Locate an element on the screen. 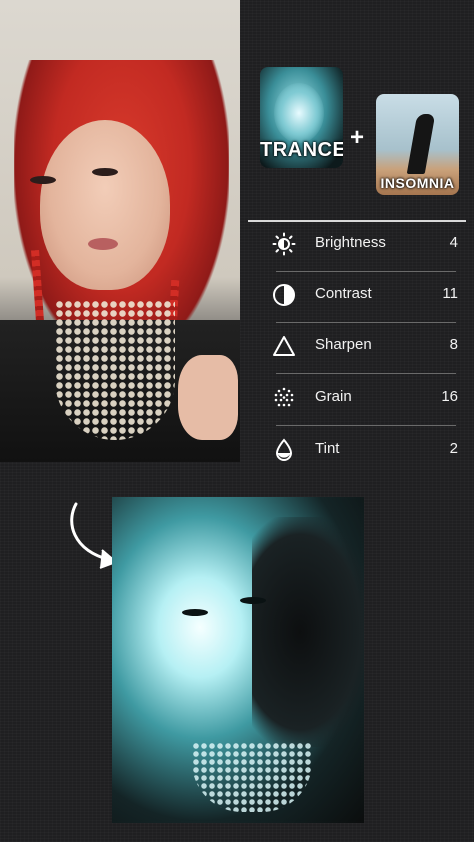 Image resolution: width=474 pixels, height=842 pixels. adjustment-brightness: Brightness 4 is located at coordinates (357, 246).